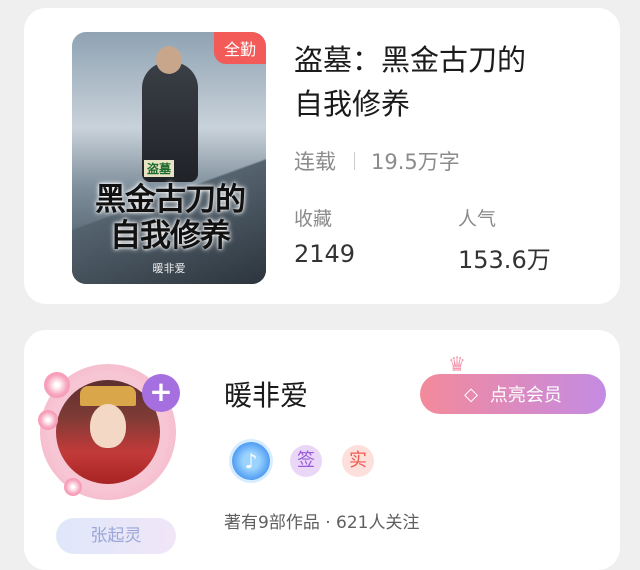 The height and width of the screenshot is (570, 640). Describe the element at coordinates (169, 60) in the screenshot. I see `cover-head-art` at that location.